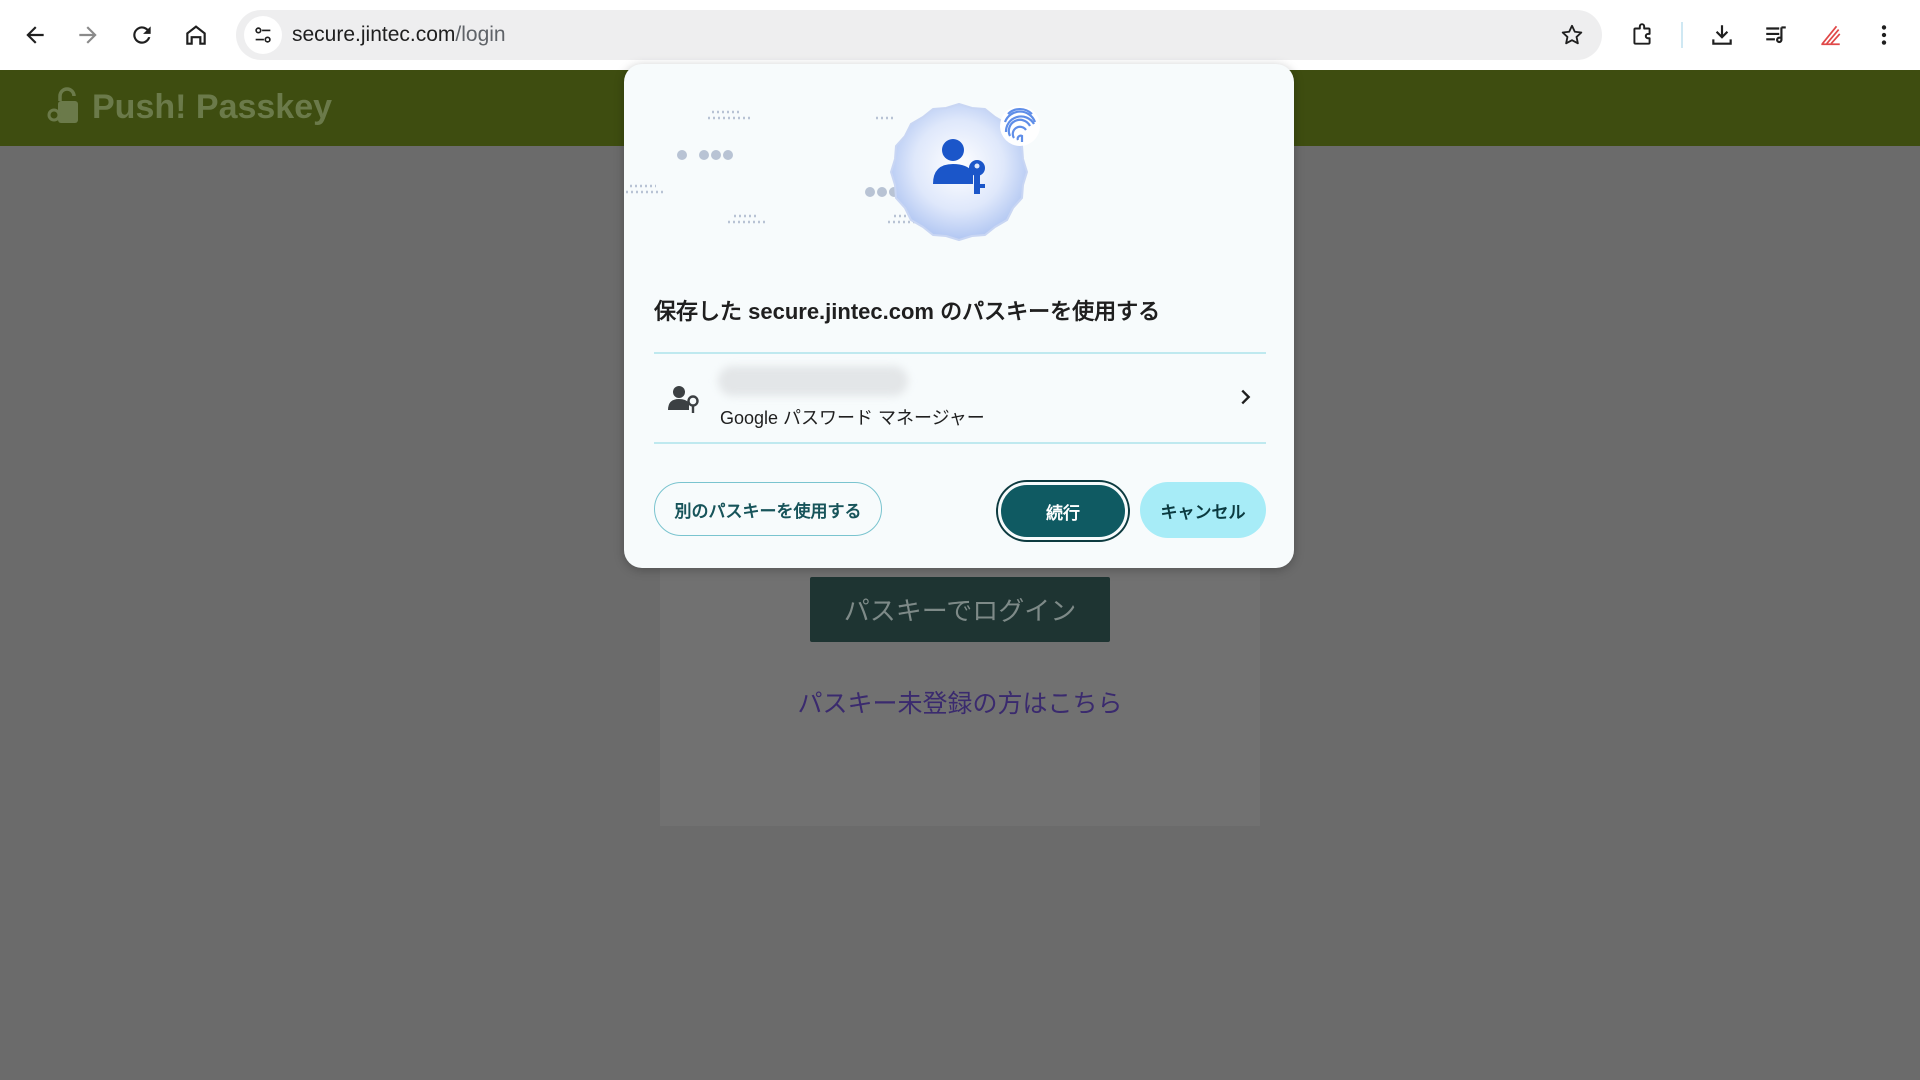  I want to click on chevron-right-icon, so click(1246, 397).